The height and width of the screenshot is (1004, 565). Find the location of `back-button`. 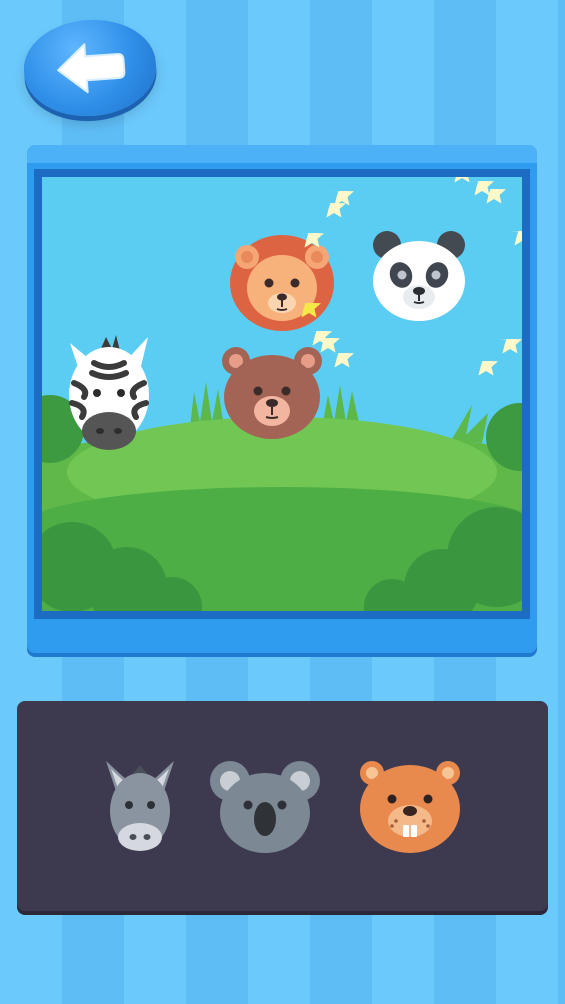

back-button is located at coordinates (90, 68).